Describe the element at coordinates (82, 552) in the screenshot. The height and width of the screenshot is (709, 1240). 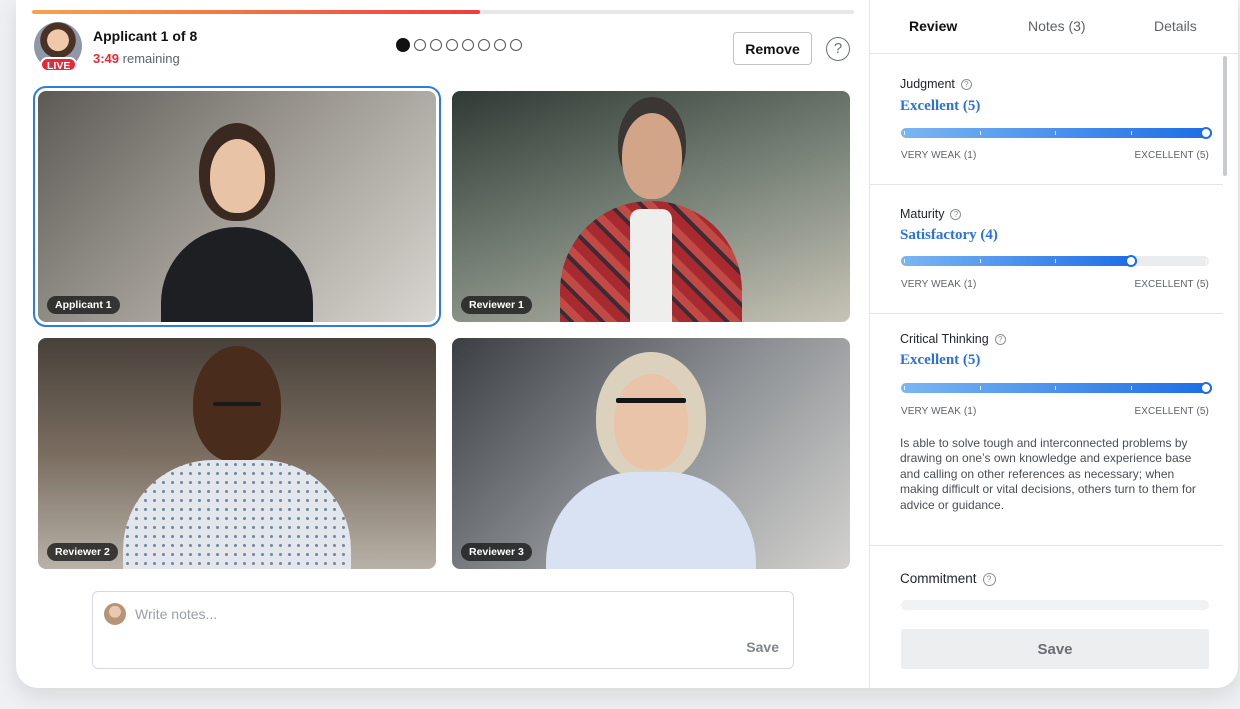
I see `participant-label: Reviewer 2` at that location.